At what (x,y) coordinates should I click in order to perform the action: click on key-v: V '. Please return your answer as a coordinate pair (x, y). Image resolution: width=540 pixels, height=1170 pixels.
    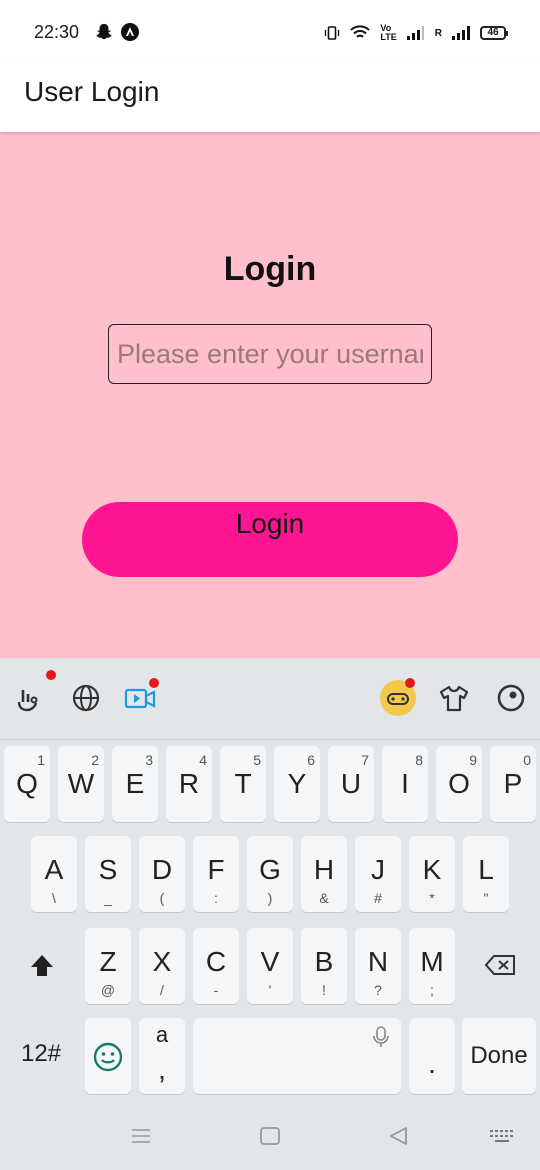
    Looking at the image, I should click on (270, 966).